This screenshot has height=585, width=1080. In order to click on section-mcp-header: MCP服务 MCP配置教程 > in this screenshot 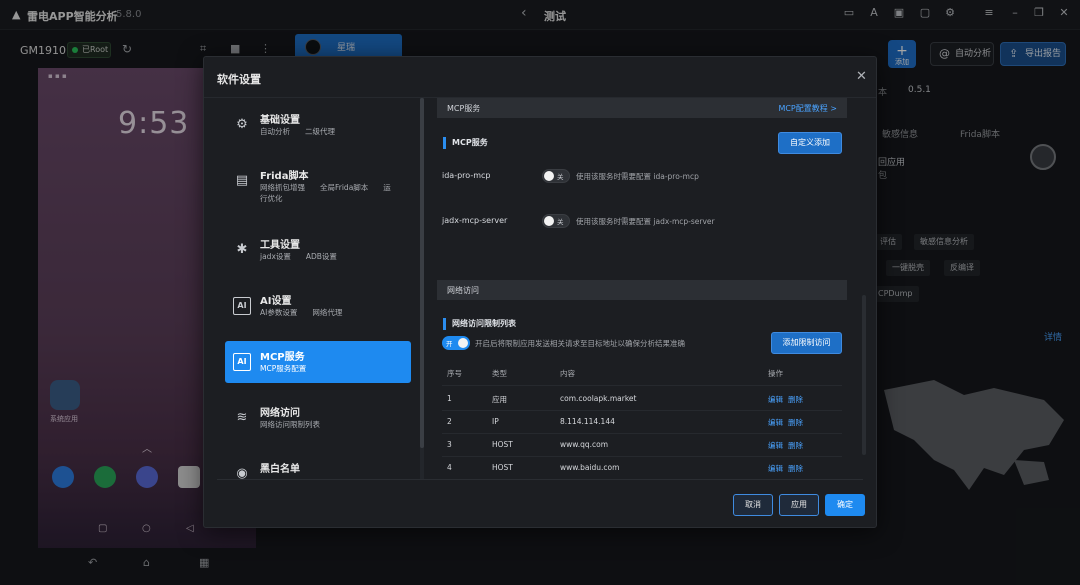, I will do `click(642, 108)`.